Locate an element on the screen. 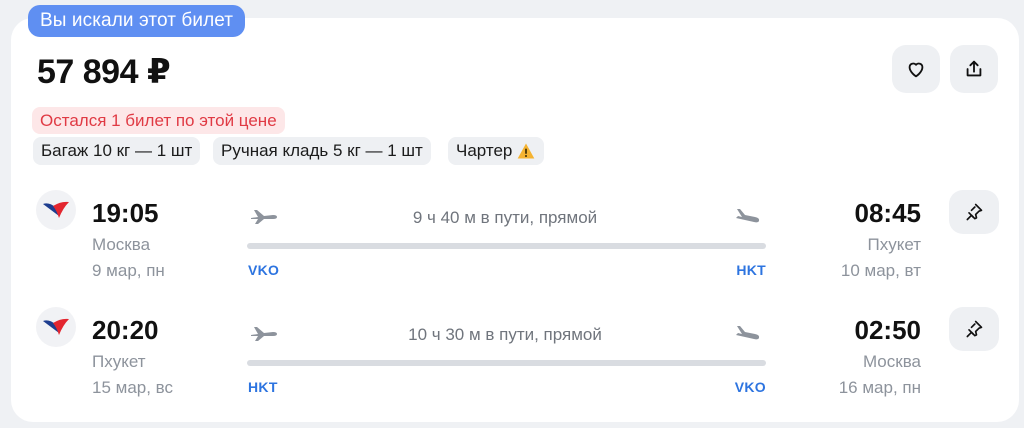 The image size is (1024, 428). share-icon is located at coordinates (974, 68).